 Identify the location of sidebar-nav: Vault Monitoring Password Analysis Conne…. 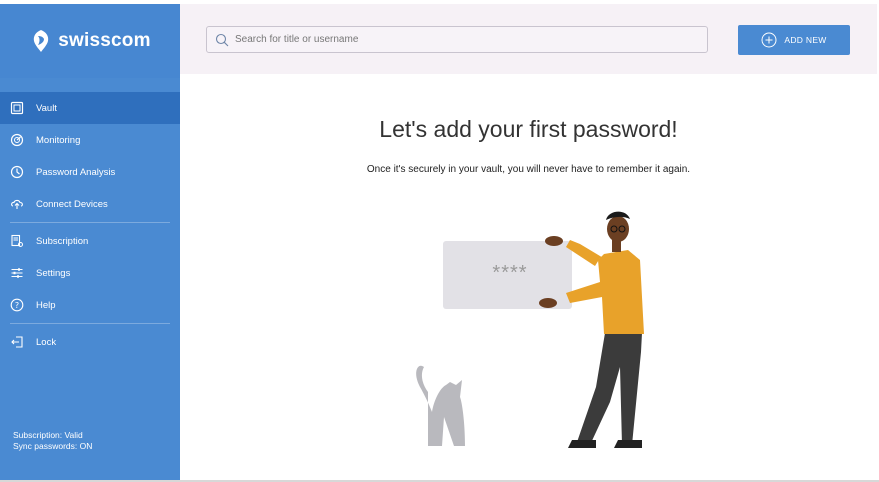
(90, 225).